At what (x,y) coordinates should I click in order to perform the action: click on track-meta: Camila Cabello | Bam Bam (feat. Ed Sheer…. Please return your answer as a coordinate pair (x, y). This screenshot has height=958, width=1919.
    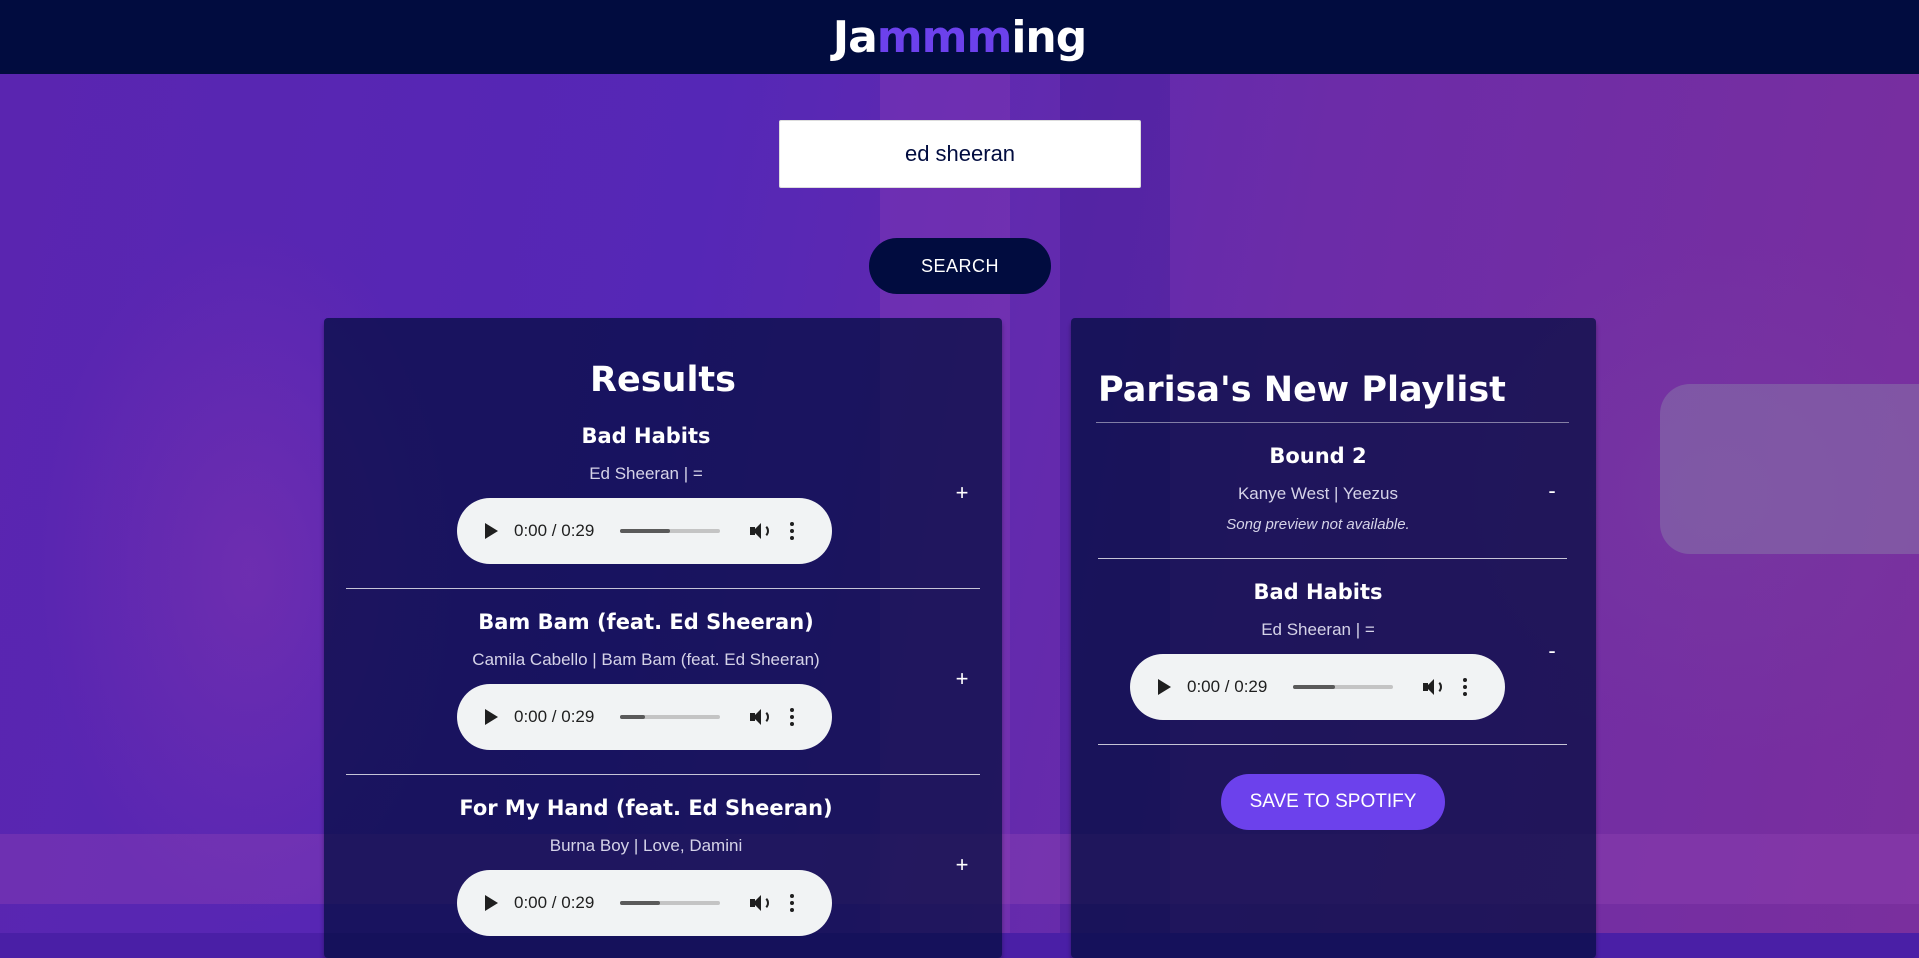
    Looking at the image, I should click on (646, 659).